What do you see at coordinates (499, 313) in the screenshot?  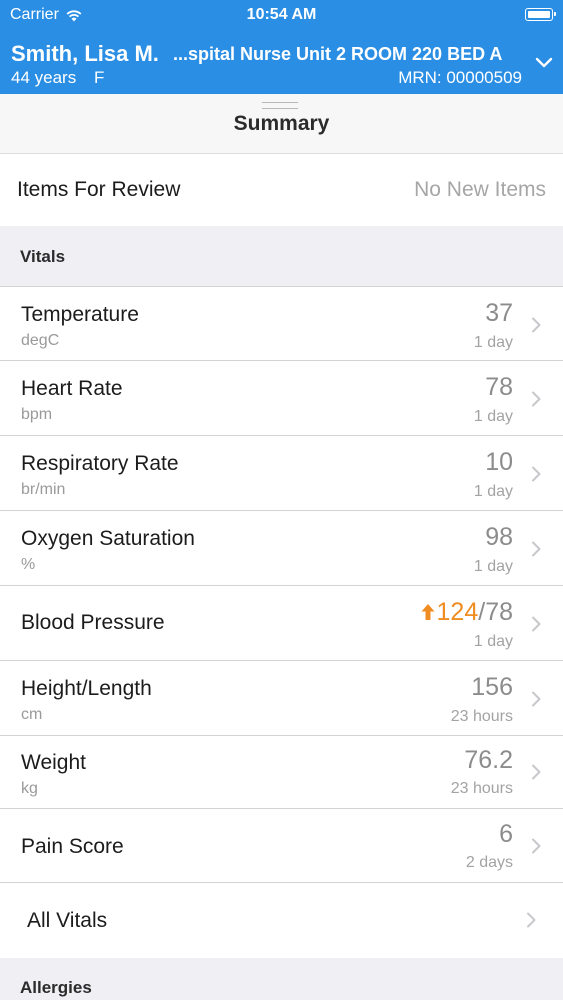 I see `vital-value: 37` at bounding box center [499, 313].